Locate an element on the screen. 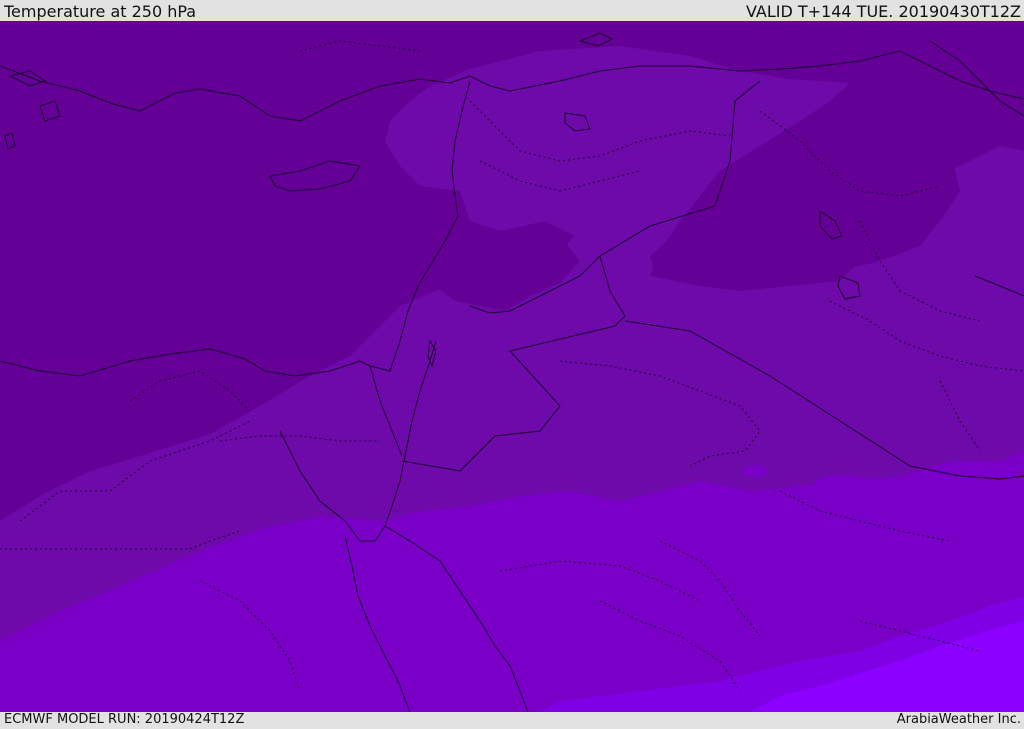 The image size is (1024, 729). temperature-patch-center is located at coordinates (755, 471).